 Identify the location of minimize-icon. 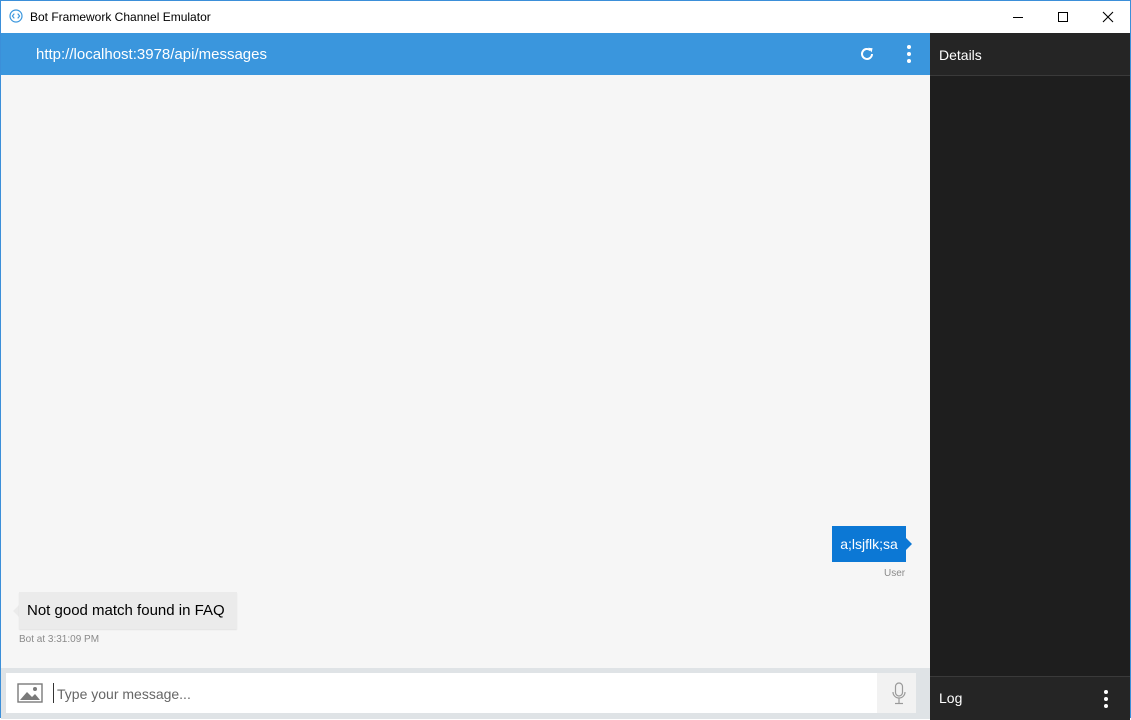
(1018, 17).